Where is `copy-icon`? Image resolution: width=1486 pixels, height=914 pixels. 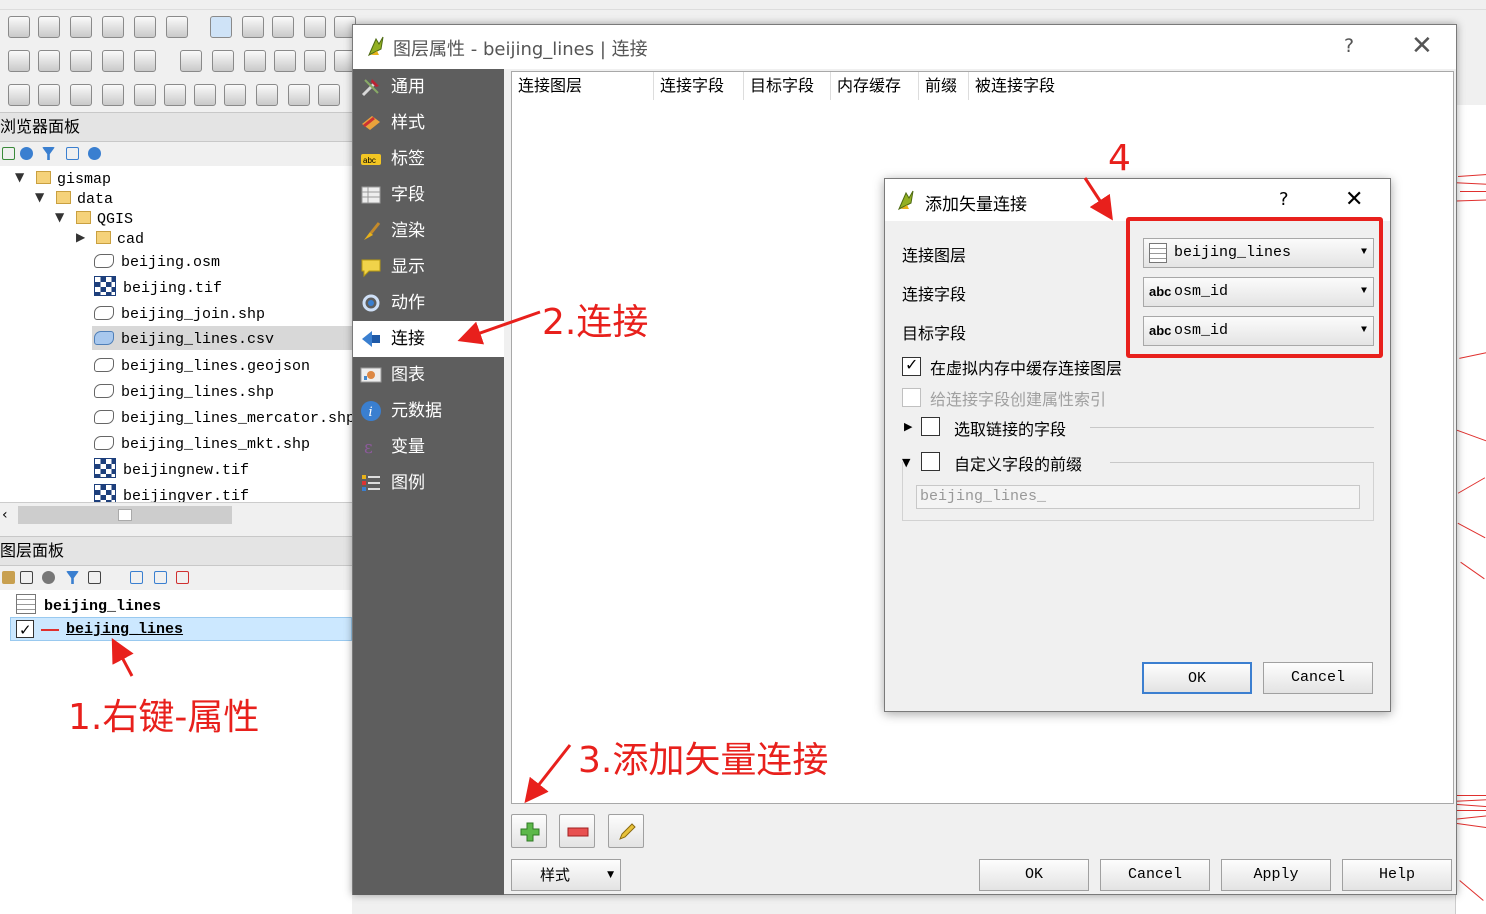
copy-icon is located at coordinates (315, 61).